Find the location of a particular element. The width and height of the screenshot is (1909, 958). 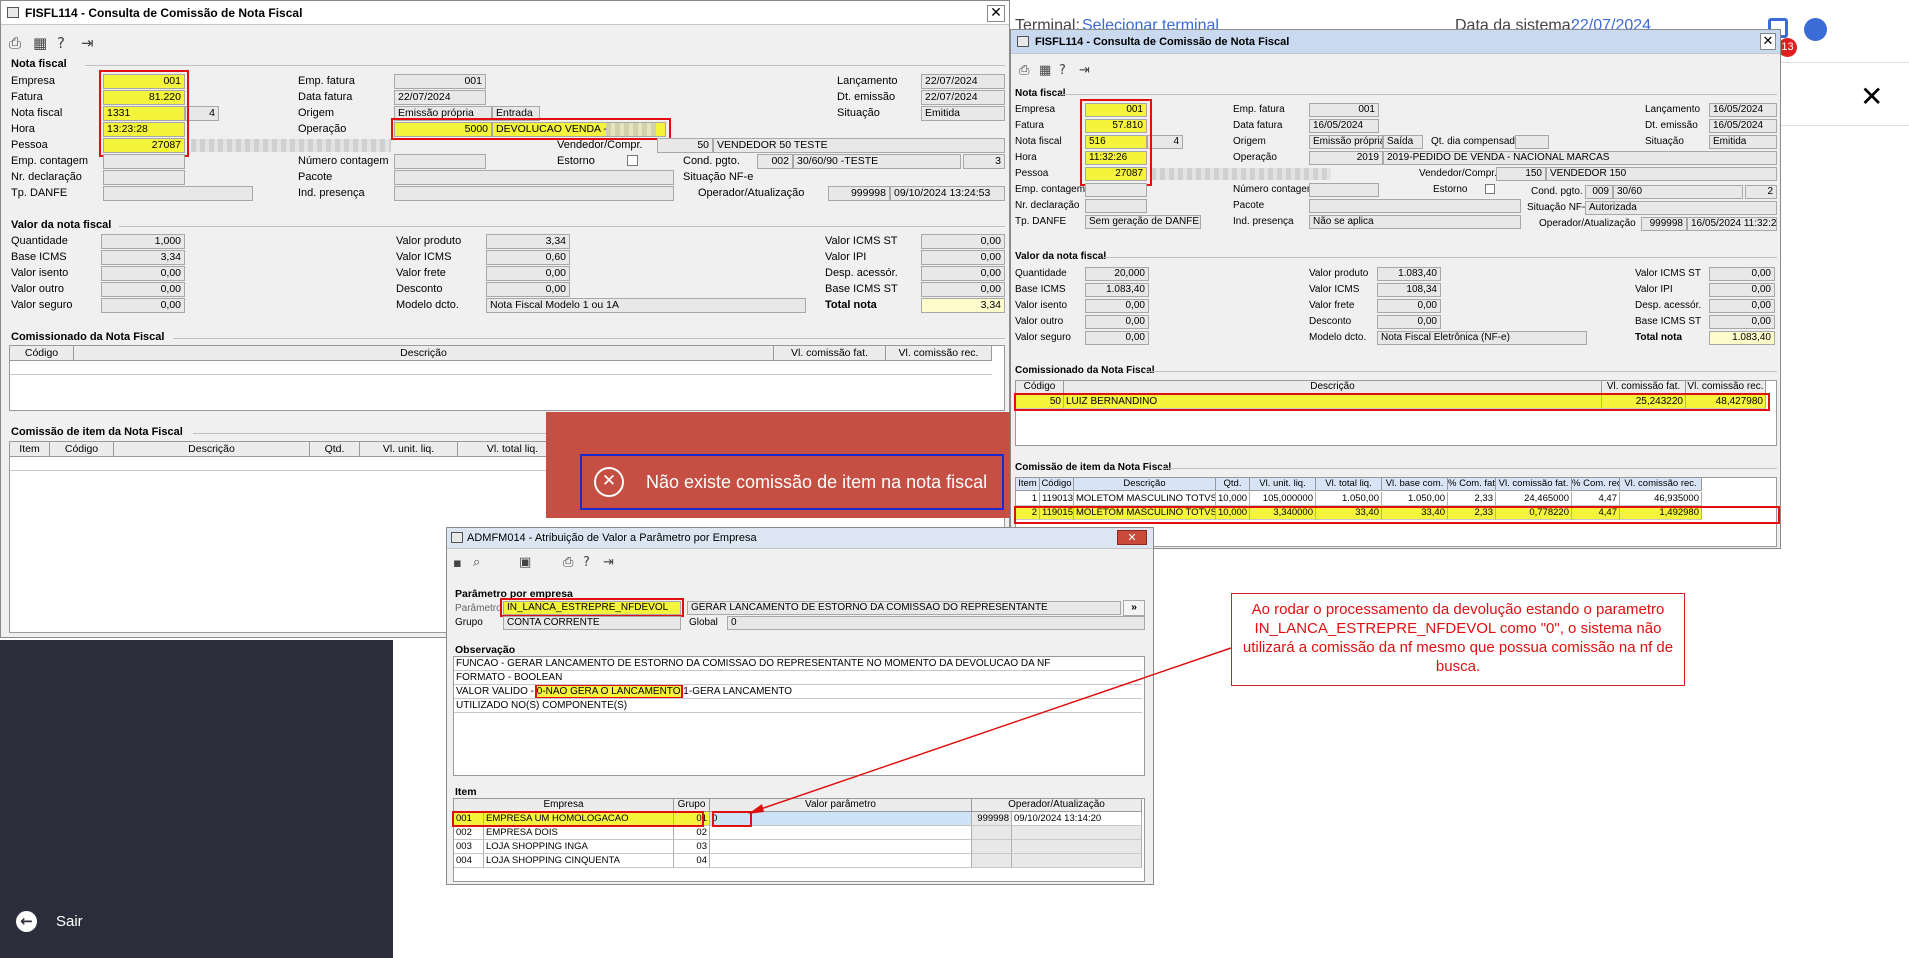

field-situacao-nfe: Autorizada is located at coordinates (1681, 208).